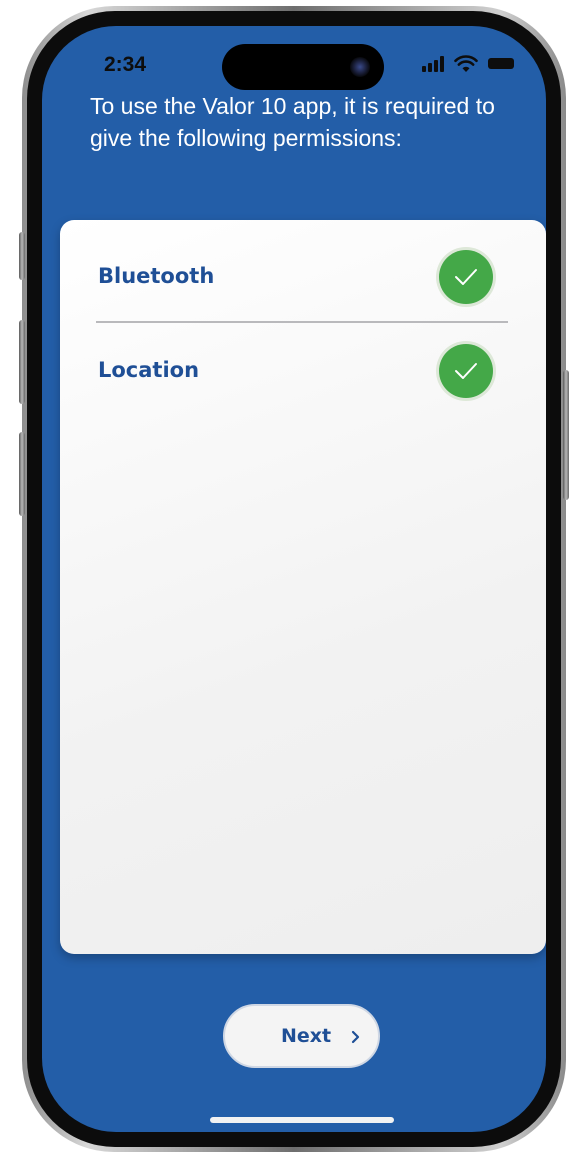  Describe the element at coordinates (466, 63) in the screenshot. I see `wifi-icon` at that location.